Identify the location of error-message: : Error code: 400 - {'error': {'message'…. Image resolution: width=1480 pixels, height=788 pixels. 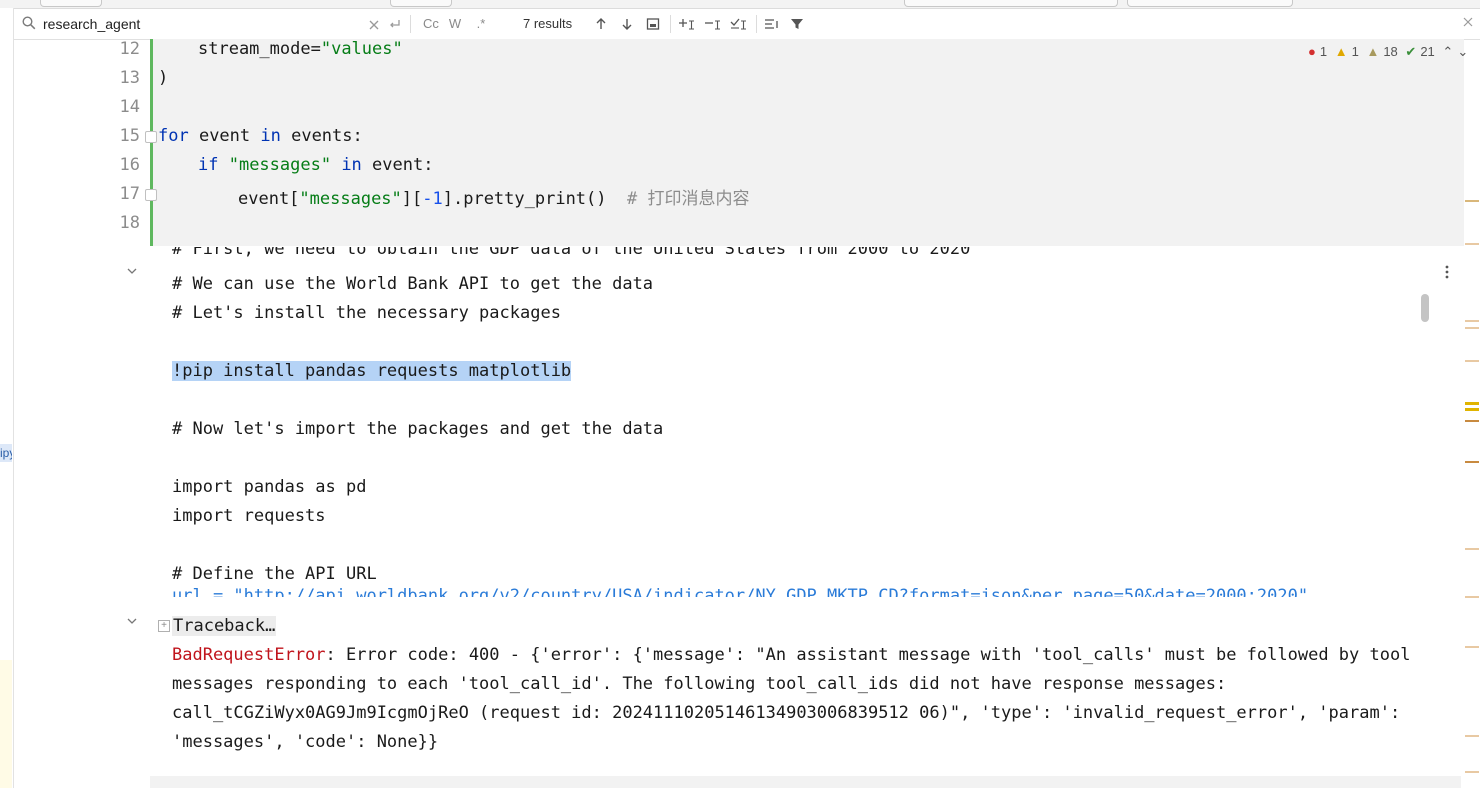
(868, 655).